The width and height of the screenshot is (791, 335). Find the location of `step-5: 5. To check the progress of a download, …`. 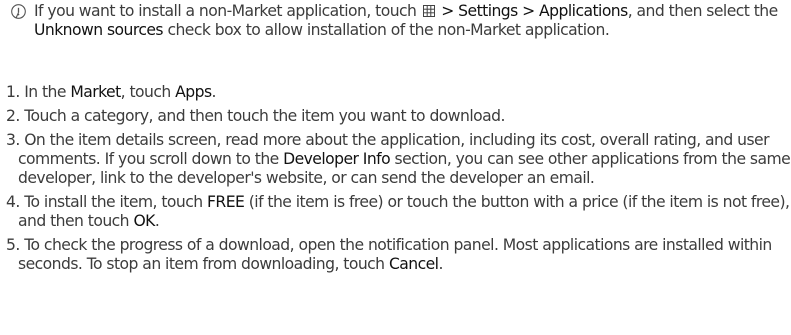

step-5: 5. To check the progress of a download, … is located at coordinates (398, 255).